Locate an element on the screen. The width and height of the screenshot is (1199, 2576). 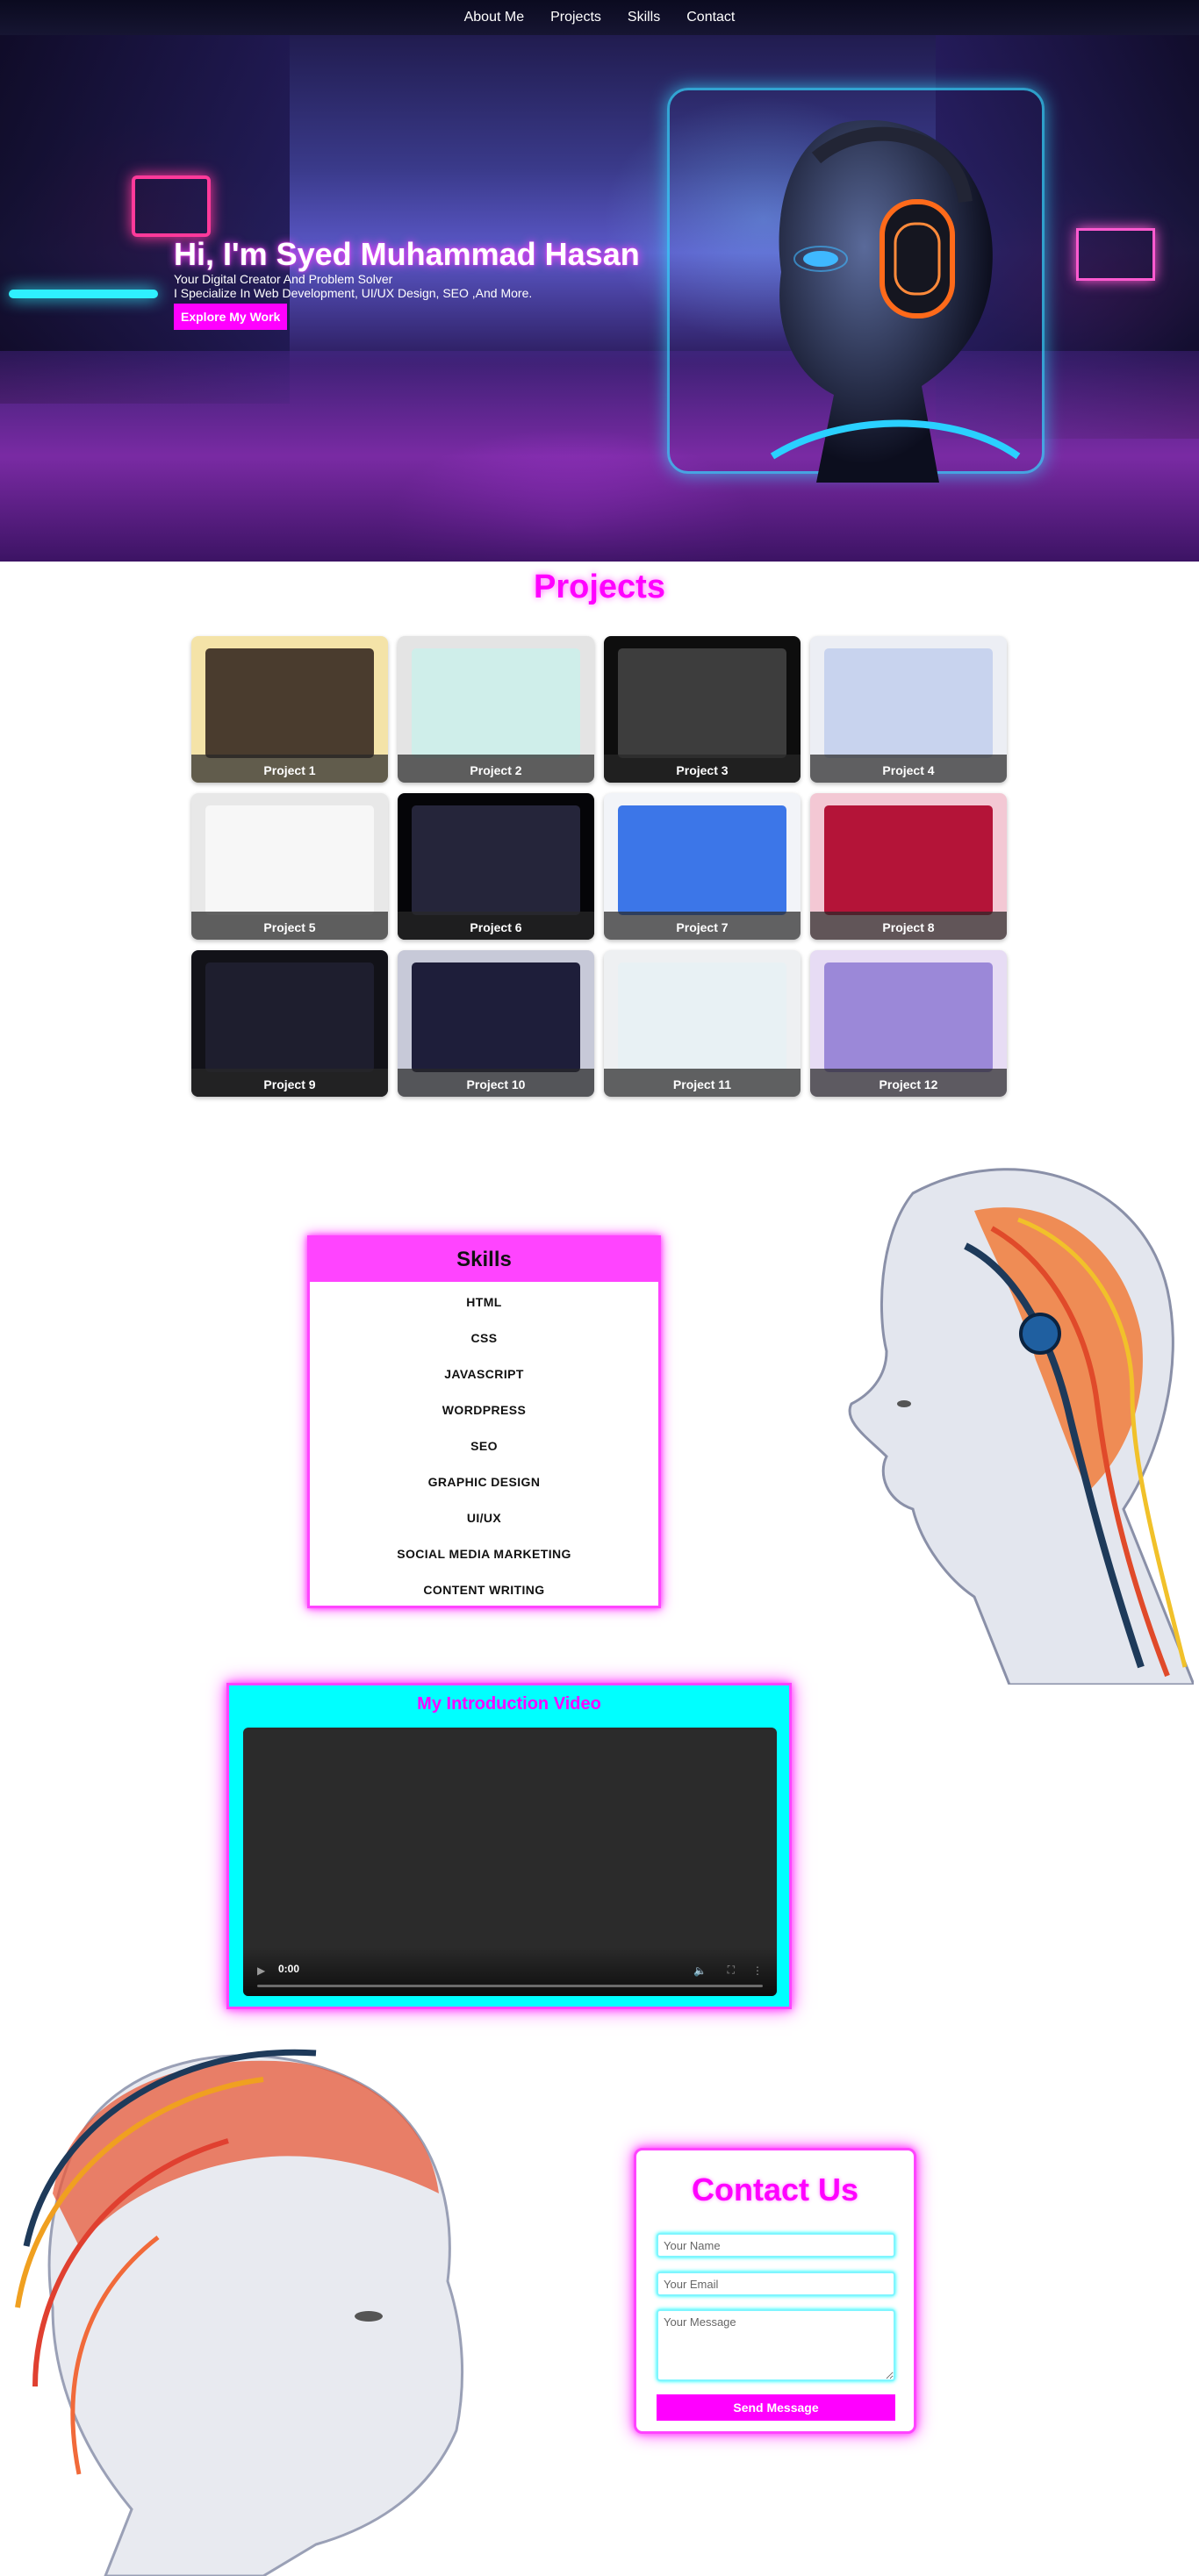
project-caption-bar: Project 4 is located at coordinates (908, 769).